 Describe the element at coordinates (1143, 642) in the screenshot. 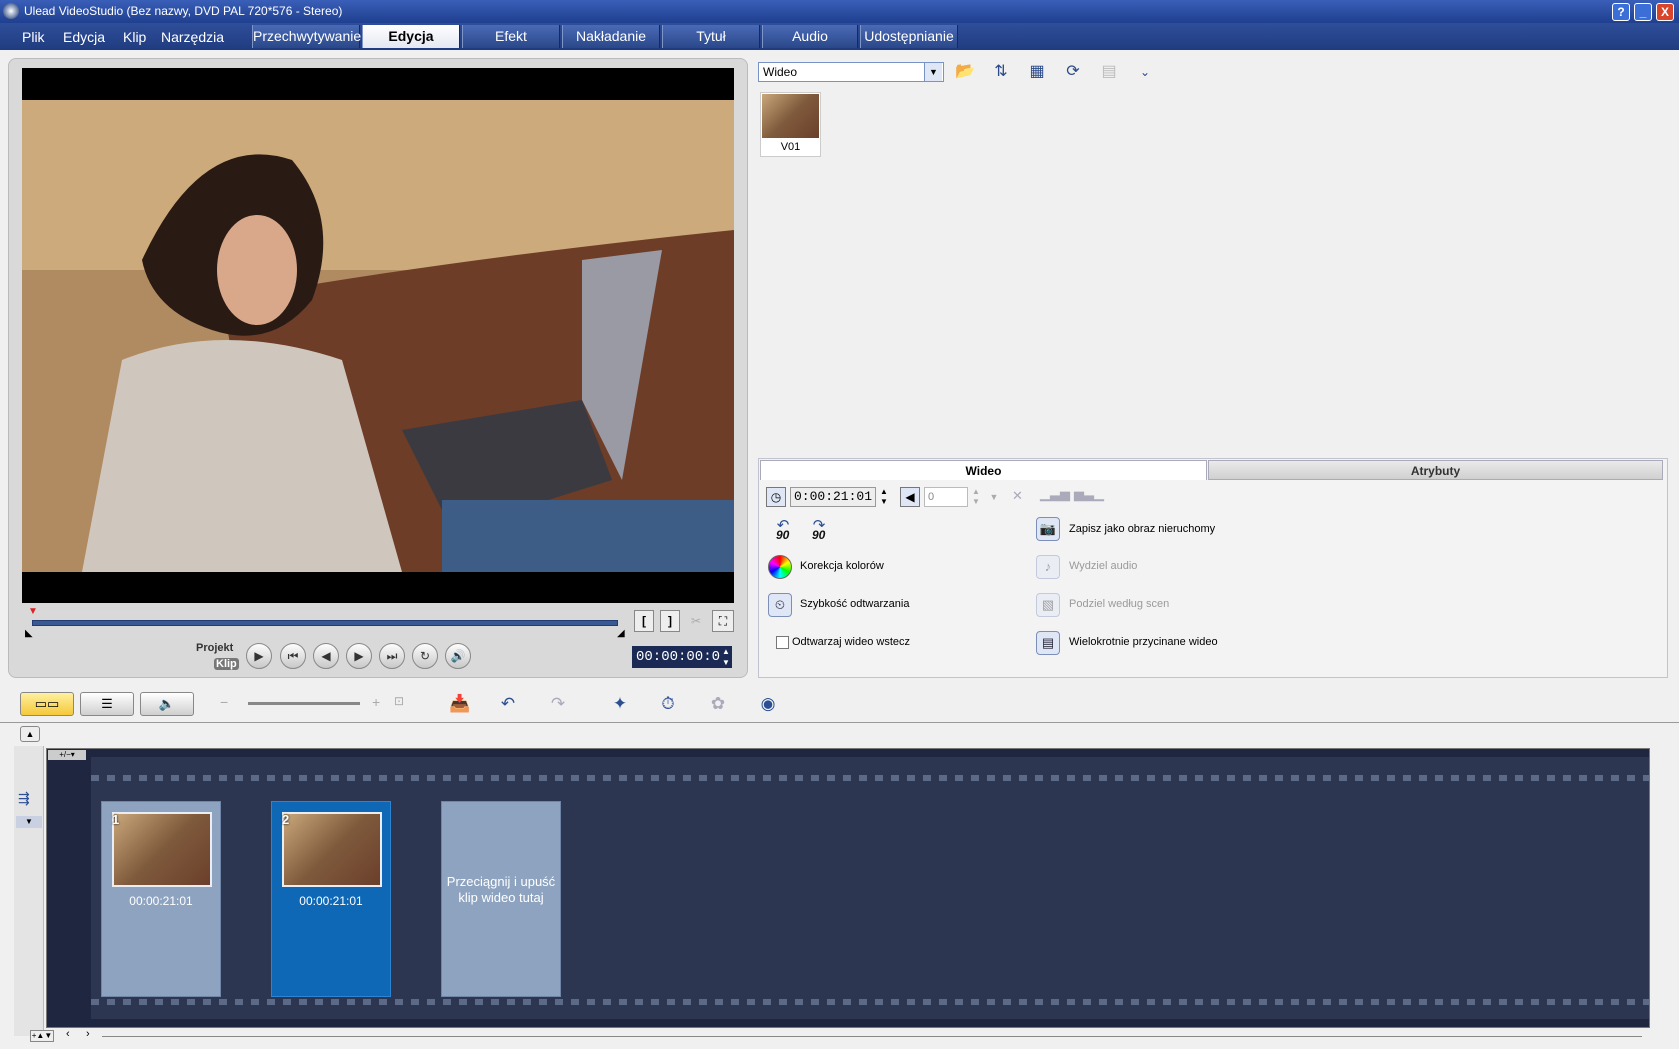

I see `multi-trim-label: Wielokrotnie przycinane wideo` at that location.